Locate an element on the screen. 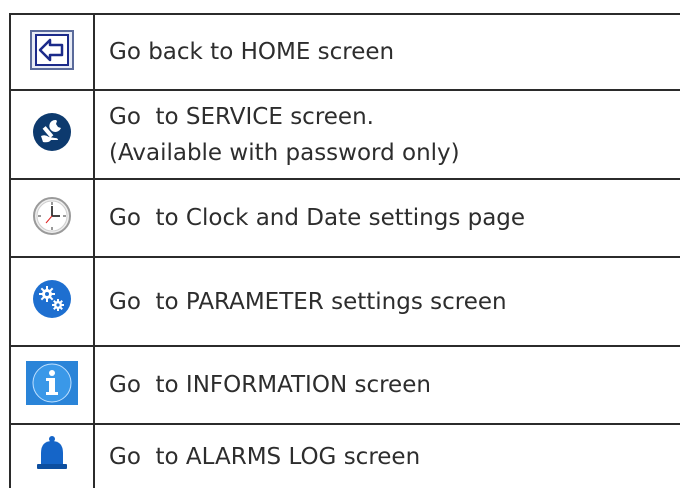 Image resolution: width=689 pixels, height=488 pixels. info-icon is located at coordinates (52, 385).